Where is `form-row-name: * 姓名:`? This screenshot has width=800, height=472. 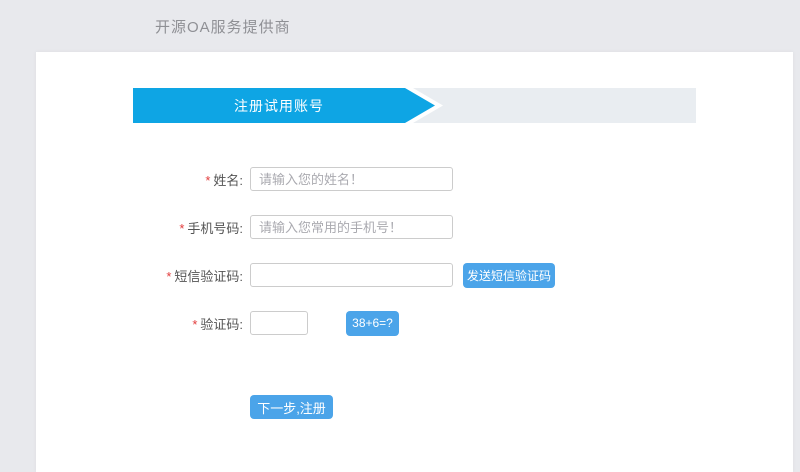 form-row-name: * 姓名: is located at coordinates (414, 179).